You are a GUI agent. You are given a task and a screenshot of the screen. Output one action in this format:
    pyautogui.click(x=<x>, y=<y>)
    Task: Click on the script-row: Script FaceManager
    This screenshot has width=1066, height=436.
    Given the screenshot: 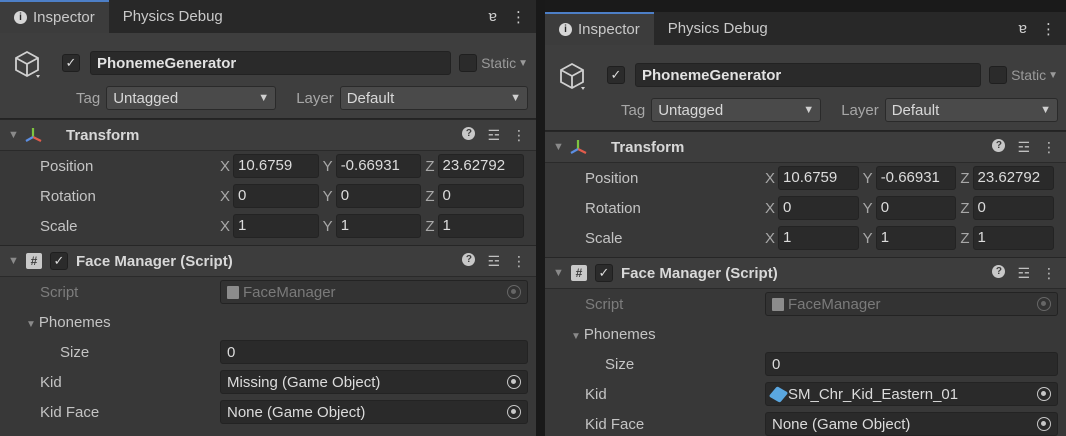 What is the action you would take?
    pyautogui.click(x=268, y=292)
    